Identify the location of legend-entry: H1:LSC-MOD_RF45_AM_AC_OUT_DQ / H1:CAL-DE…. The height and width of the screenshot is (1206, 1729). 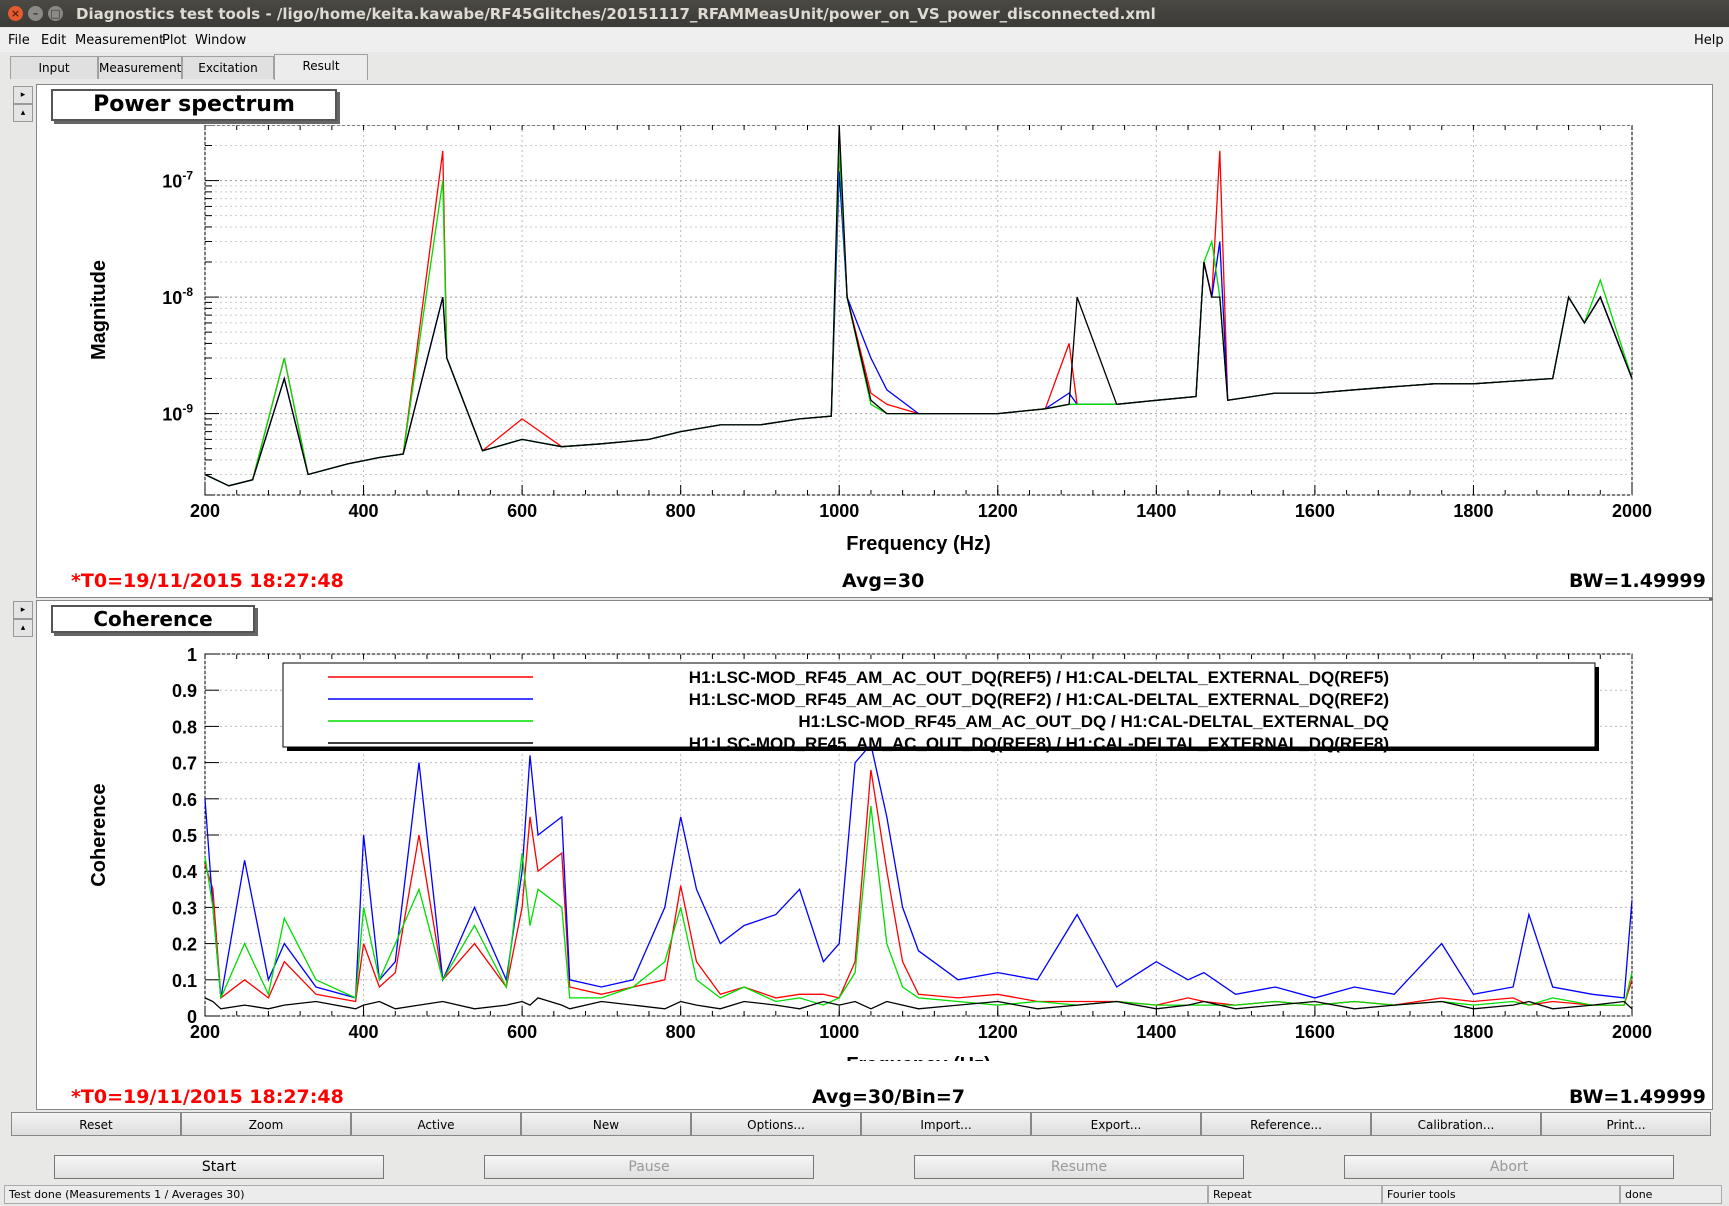
(1093, 721).